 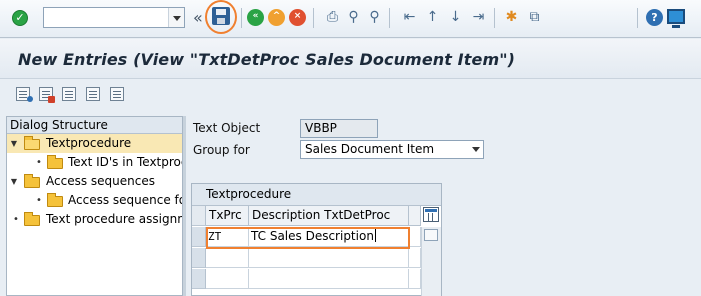 What do you see at coordinates (353, 17) in the screenshot?
I see `find-icon: ⚲` at bounding box center [353, 17].